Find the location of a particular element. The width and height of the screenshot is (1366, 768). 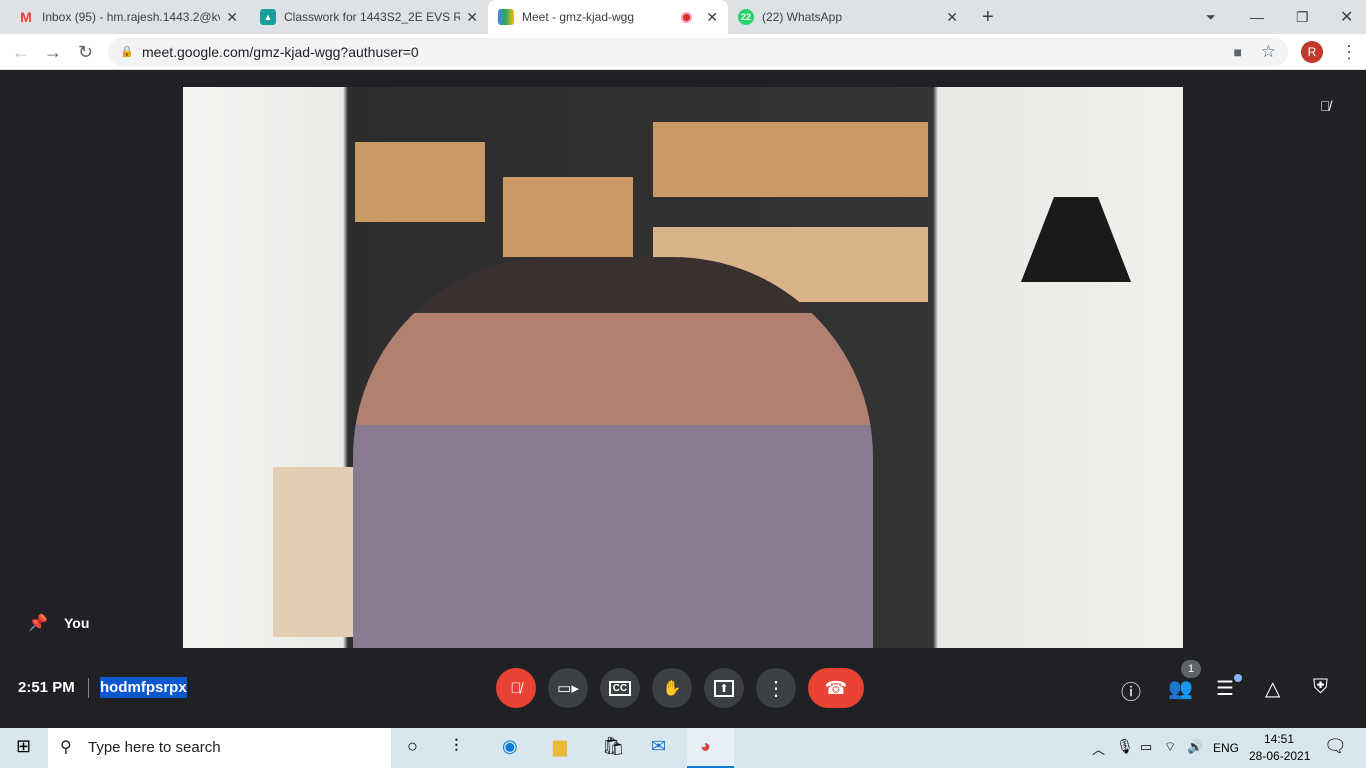

meeting-time: 2:51 PM is located at coordinates (46, 687).